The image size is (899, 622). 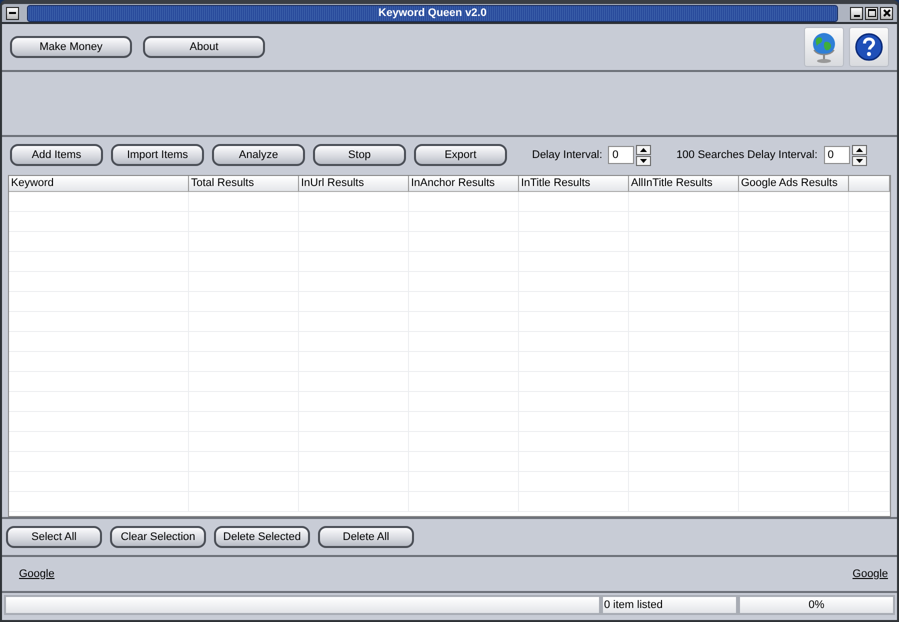 What do you see at coordinates (204, 47) in the screenshot?
I see `toolbar-button: About` at bounding box center [204, 47].